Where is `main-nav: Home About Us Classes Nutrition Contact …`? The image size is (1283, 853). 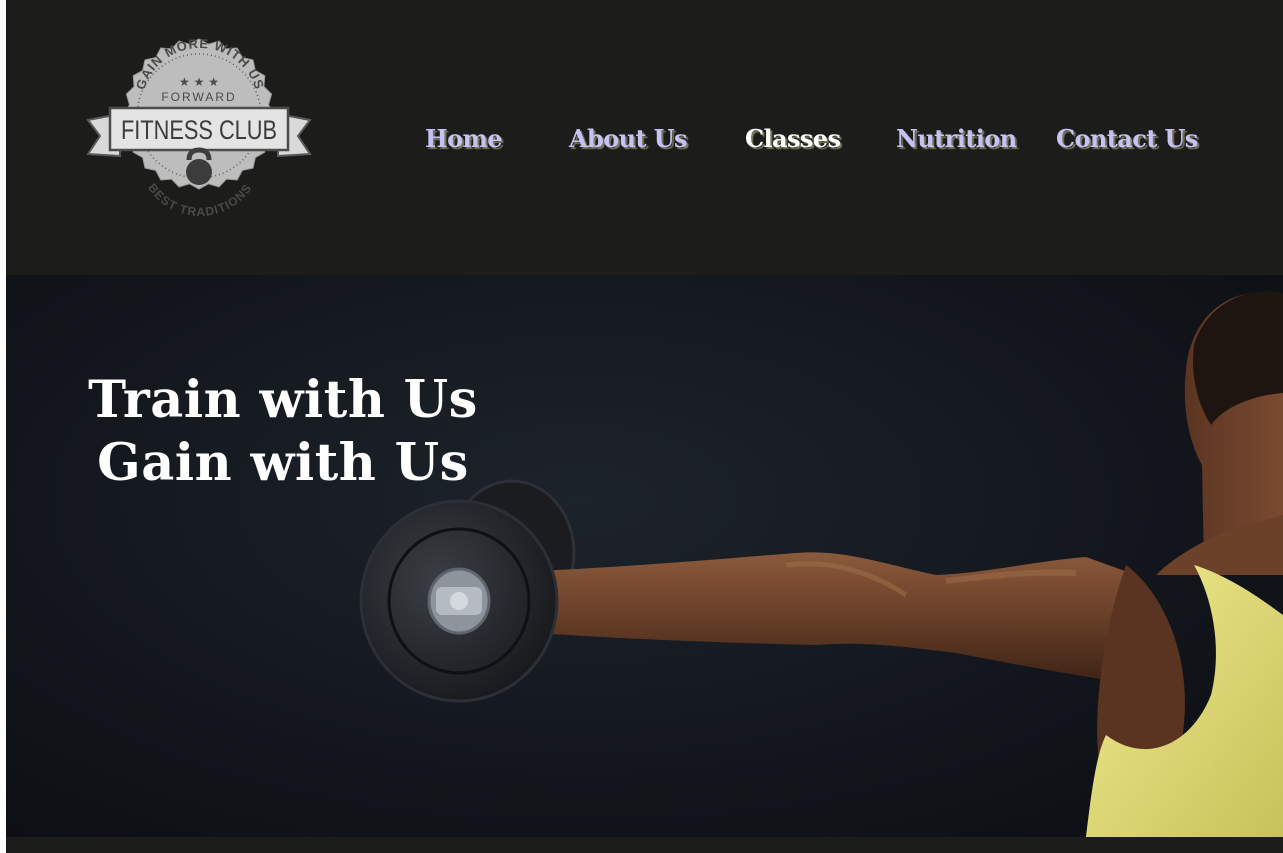 main-nav: Home About Us Classes Nutrition Contact … is located at coordinates (644, 140).